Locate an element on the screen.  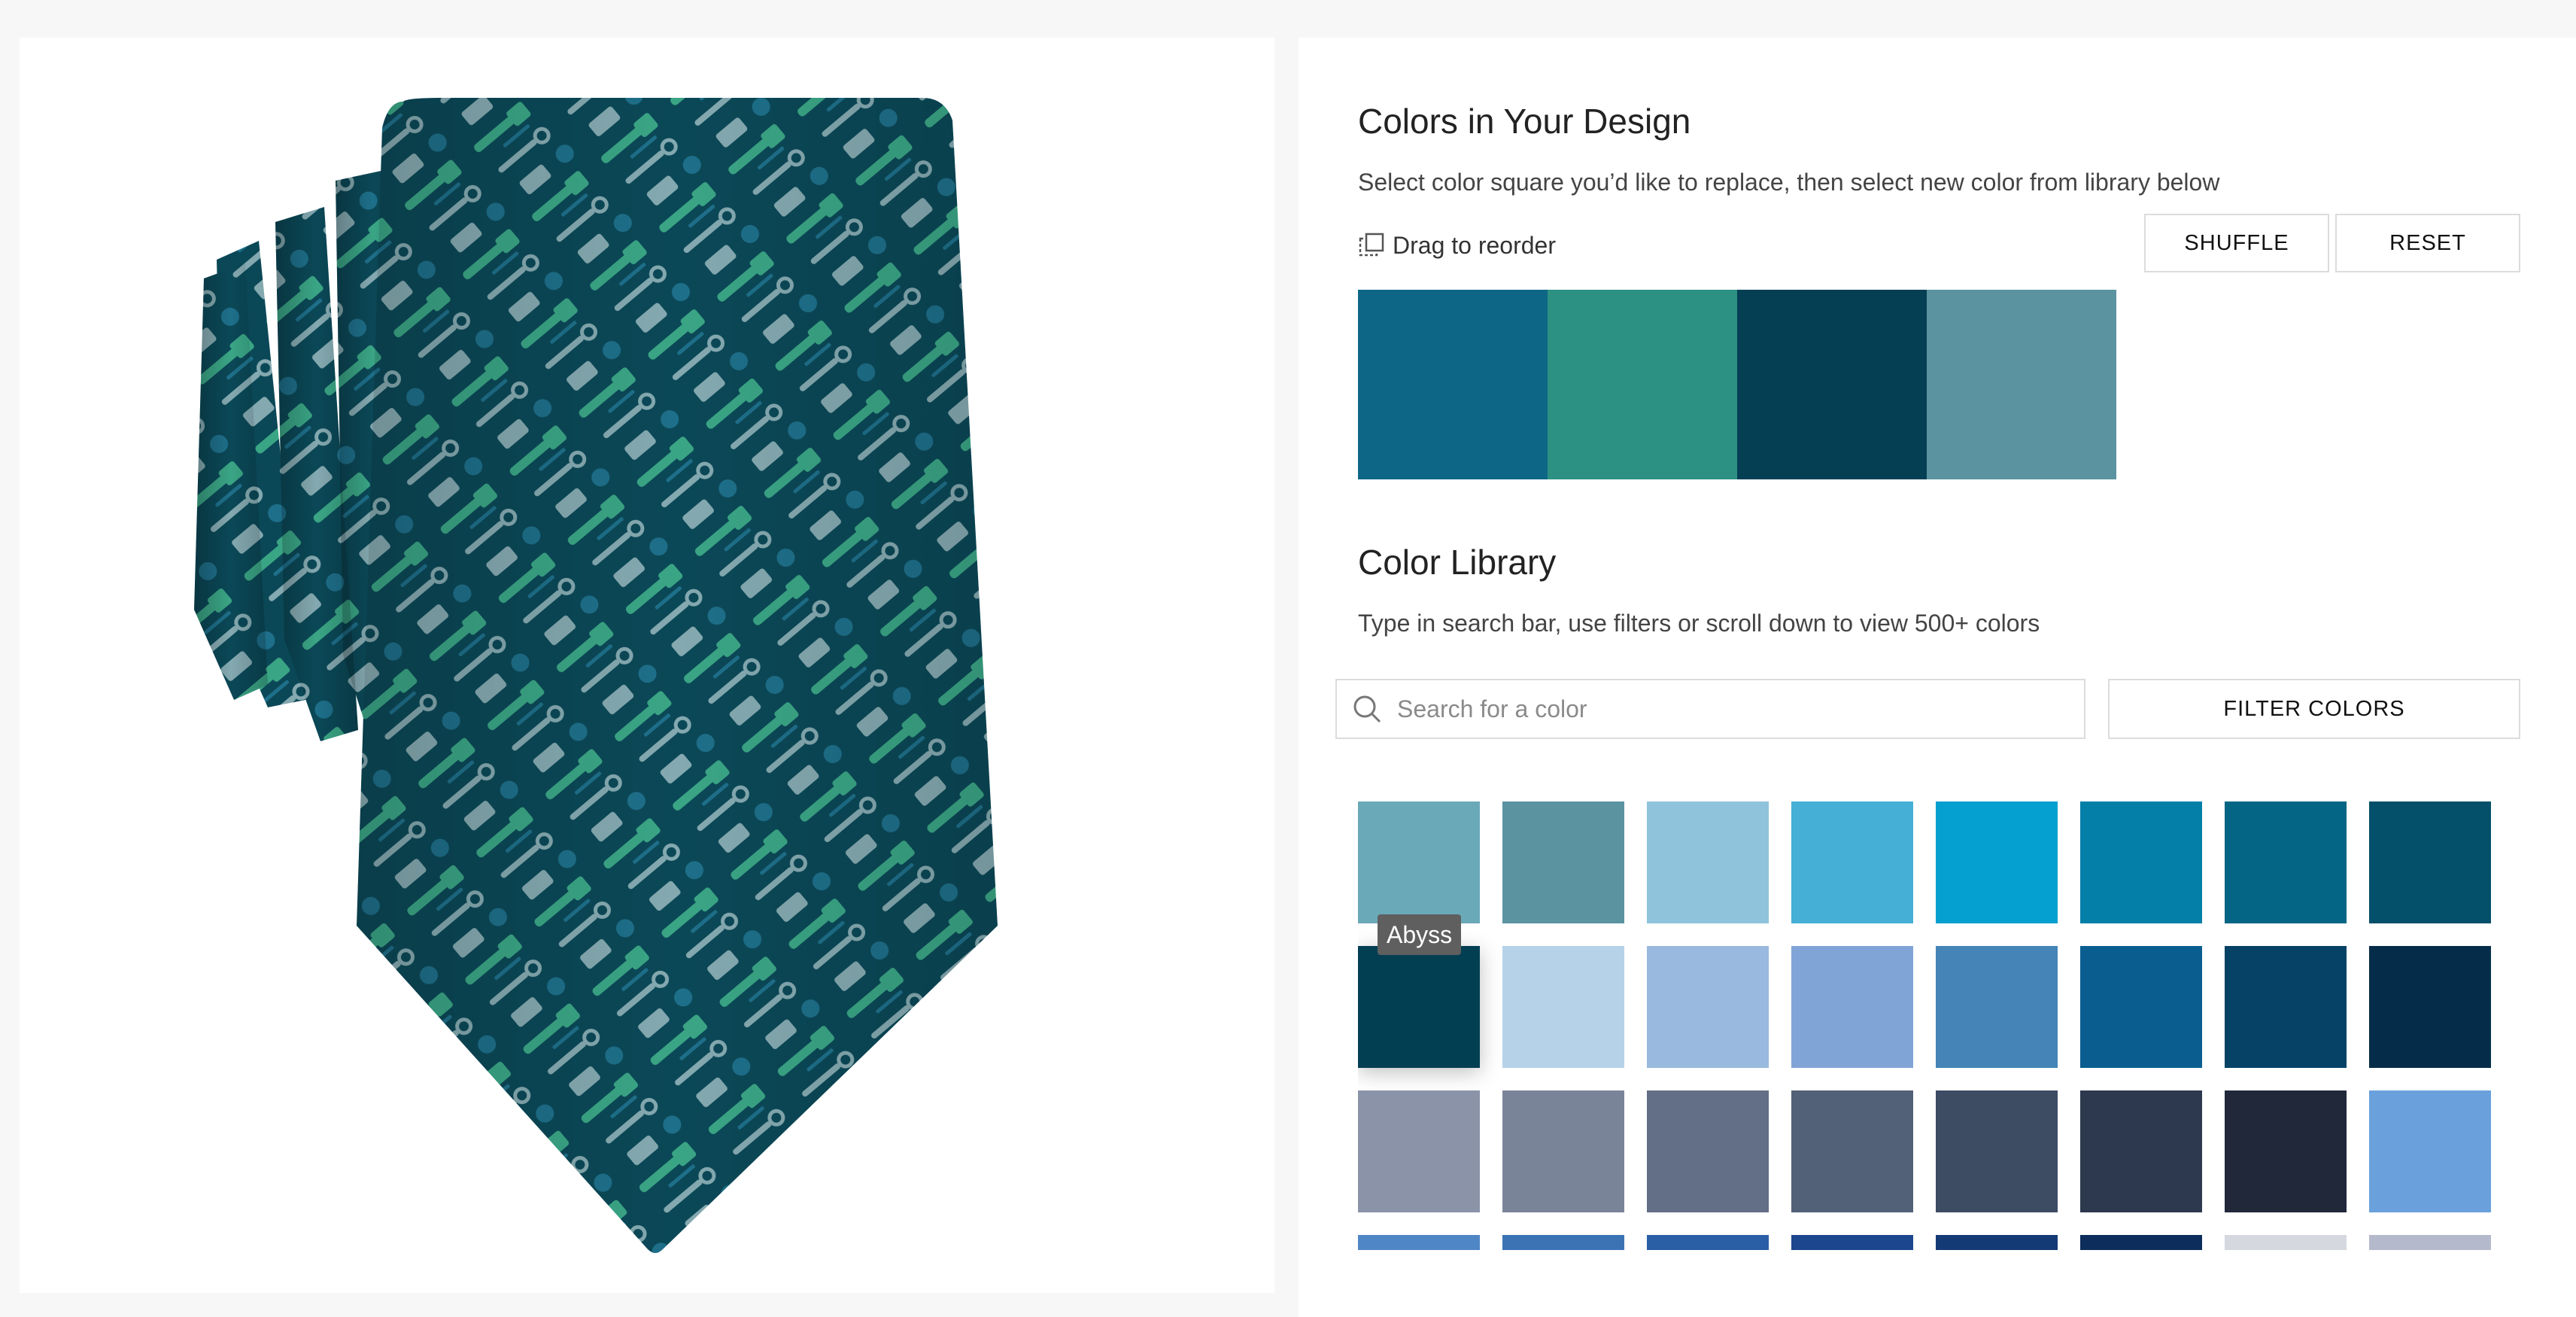
grid-bottom-mask is located at coordinates (1938, 1283).